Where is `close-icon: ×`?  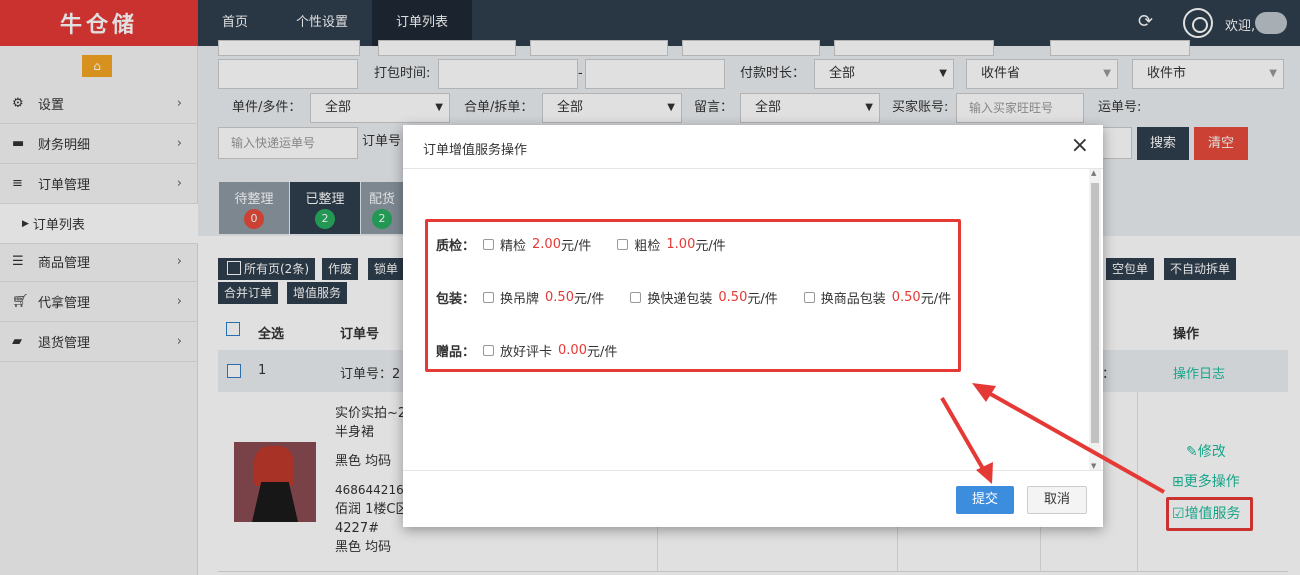 close-icon: × is located at coordinates (1080, 146).